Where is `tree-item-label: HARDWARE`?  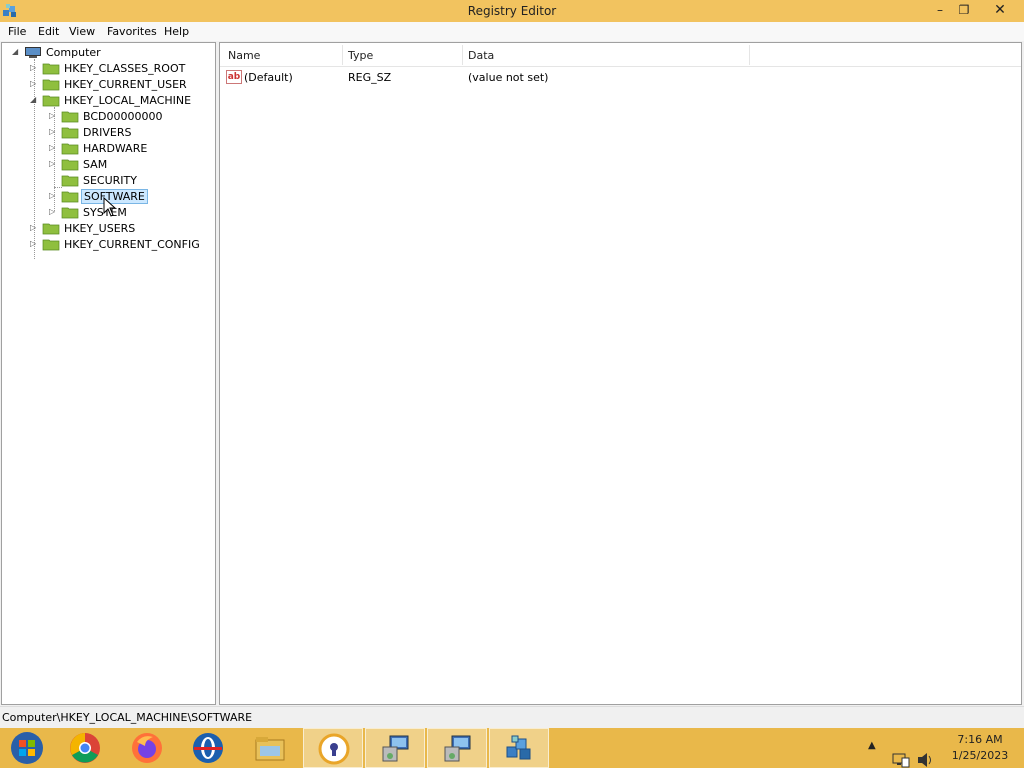
tree-item-label: HARDWARE is located at coordinates (115, 148).